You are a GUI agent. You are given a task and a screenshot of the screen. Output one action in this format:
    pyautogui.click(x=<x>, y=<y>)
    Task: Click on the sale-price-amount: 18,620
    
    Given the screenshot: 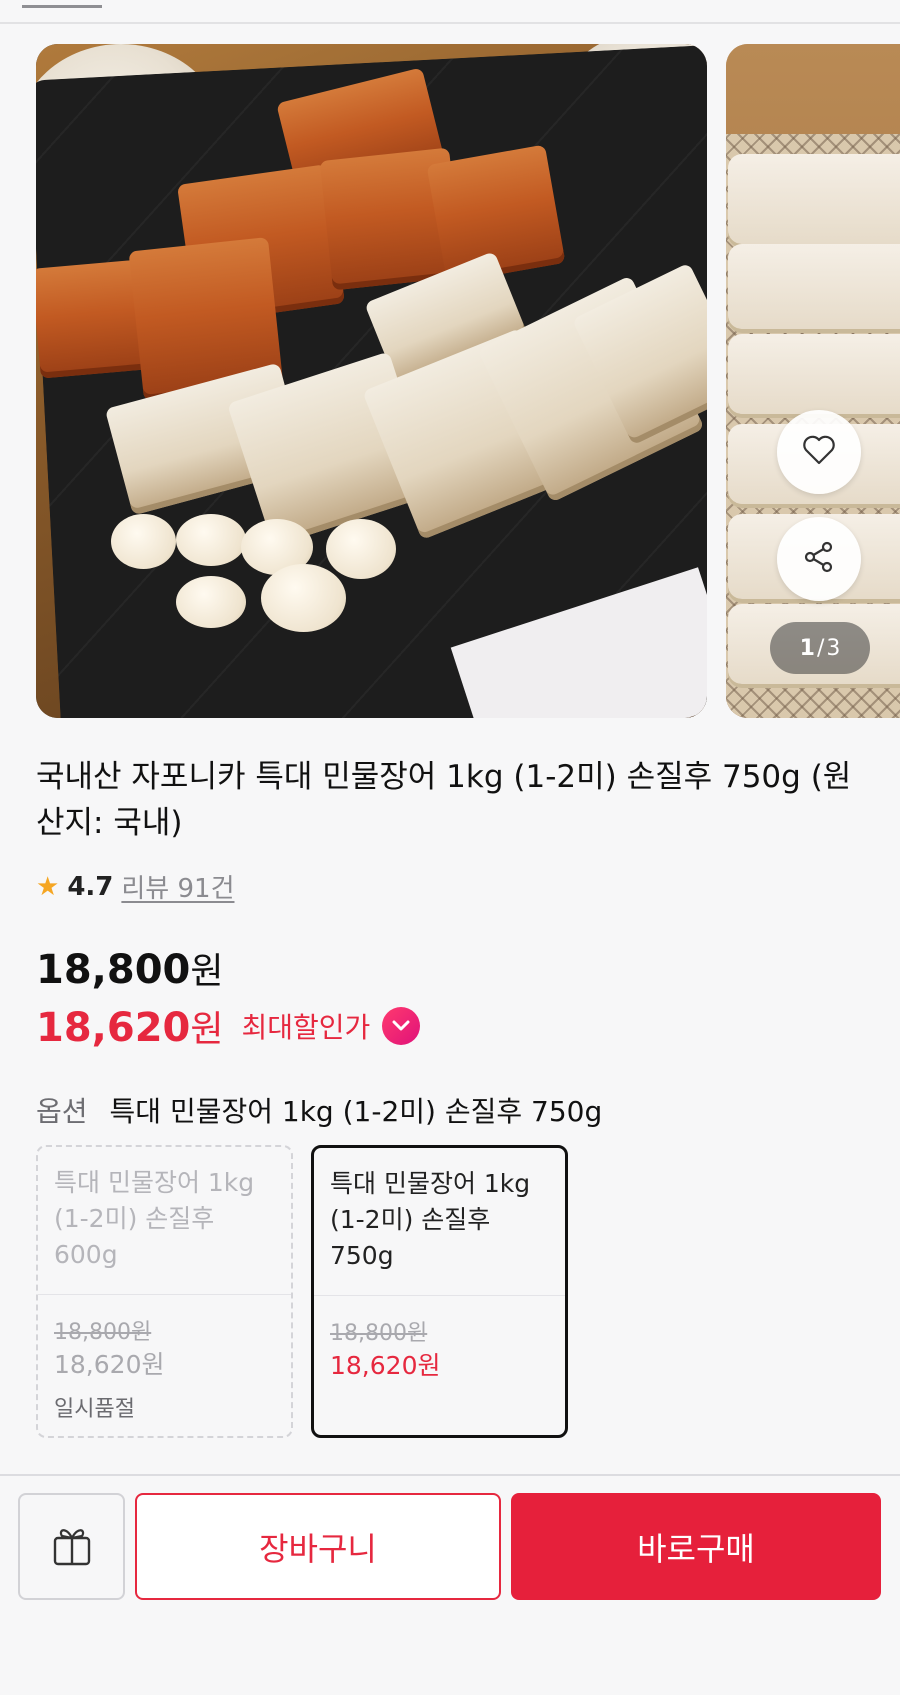 What is the action you would take?
    pyautogui.click(x=113, y=1028)
    